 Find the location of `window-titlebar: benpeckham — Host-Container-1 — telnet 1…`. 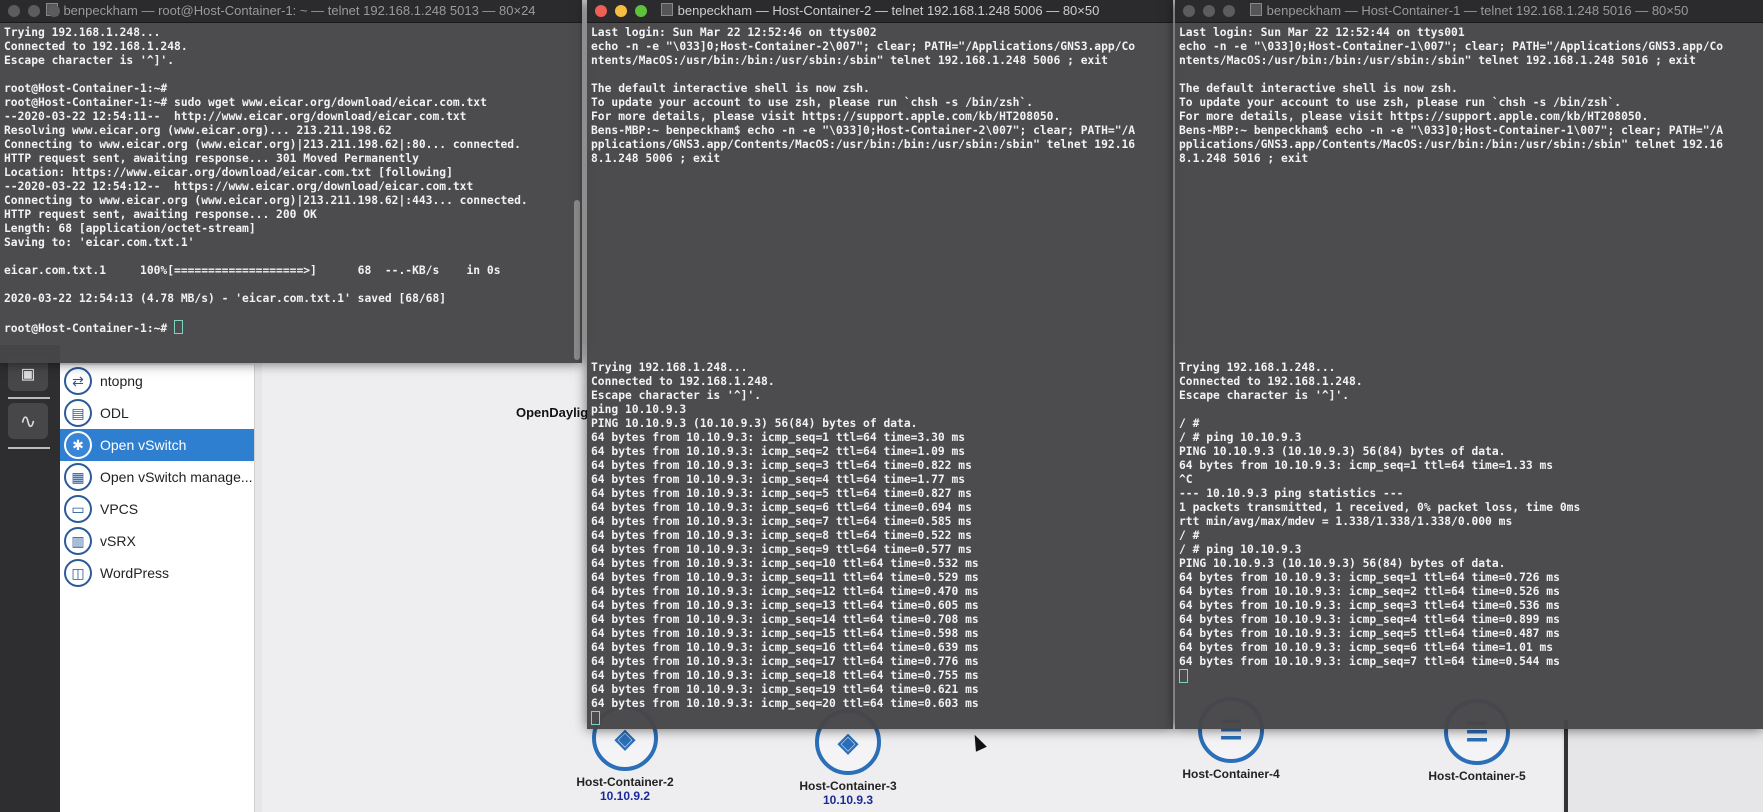

window-titlebar: benpeckham — Host-Container-1 — telnet 1… is located at coordinates (1469, 11).